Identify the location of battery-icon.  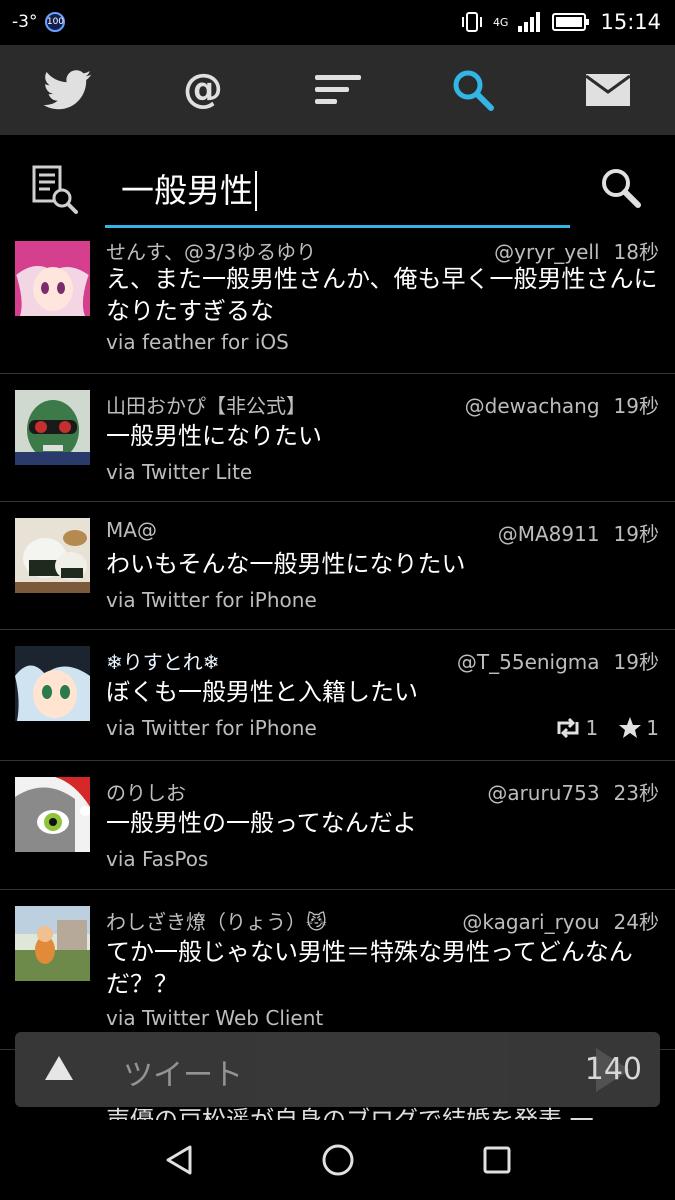
(571, 22).